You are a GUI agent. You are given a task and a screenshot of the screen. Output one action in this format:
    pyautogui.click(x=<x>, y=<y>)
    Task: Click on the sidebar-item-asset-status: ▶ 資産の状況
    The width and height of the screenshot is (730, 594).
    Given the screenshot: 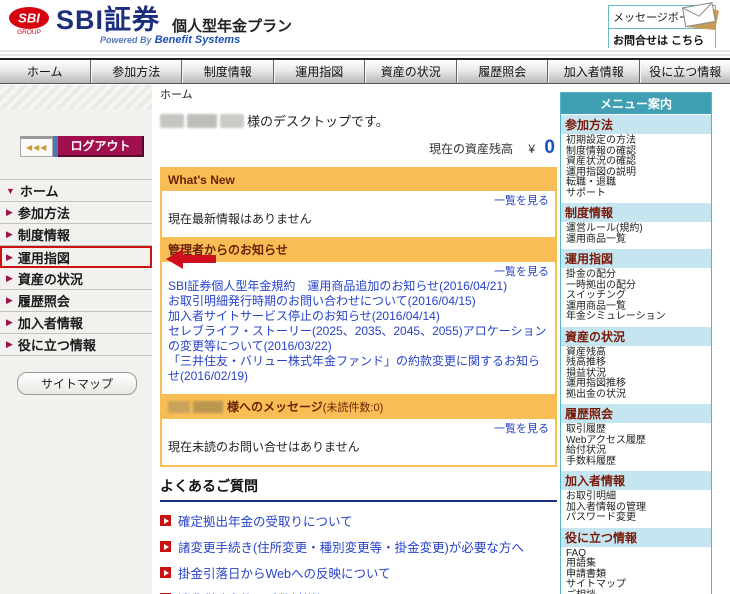 What is the action you would take?
    pyautogui.click(x=76, y=279)
    